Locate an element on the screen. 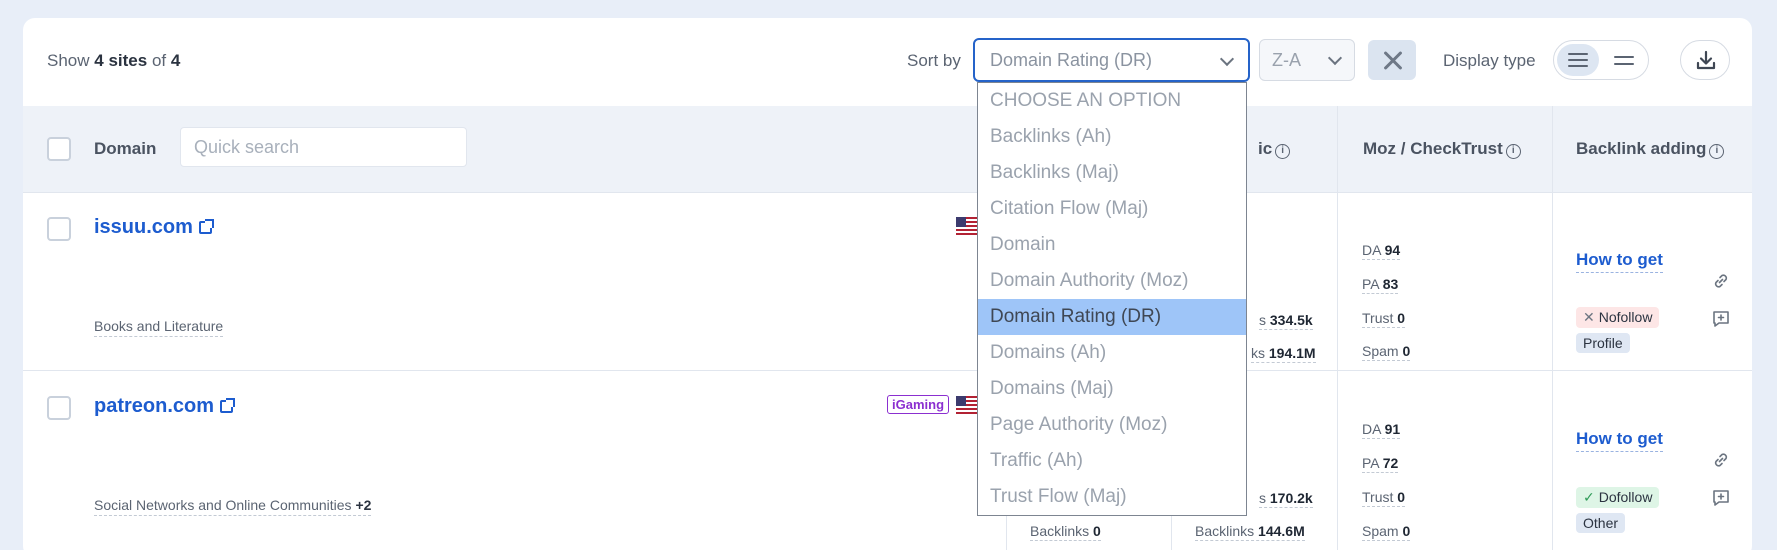 The image size is (1777, 550). traffic-metric: s 334.5k is located at coordinates (1286, 321).